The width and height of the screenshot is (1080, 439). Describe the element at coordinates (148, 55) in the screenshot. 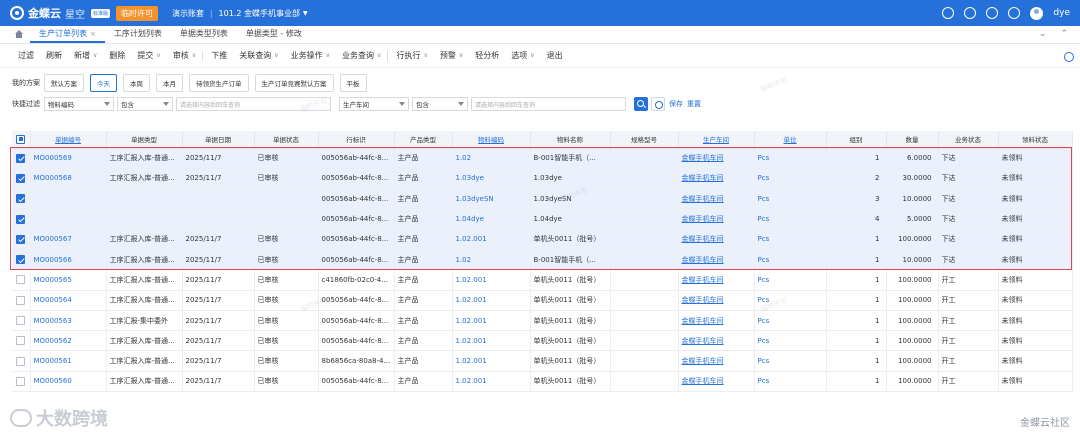

I see `toolbar-button: 提交 ∨` at that location.